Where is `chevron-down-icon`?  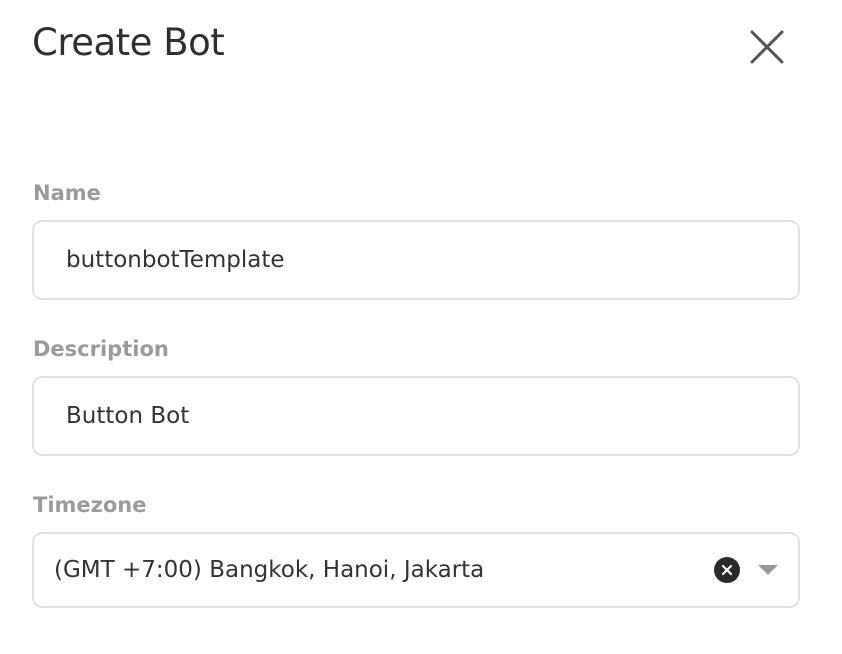 chevron-down-icon is located at coordinates (768, 570).